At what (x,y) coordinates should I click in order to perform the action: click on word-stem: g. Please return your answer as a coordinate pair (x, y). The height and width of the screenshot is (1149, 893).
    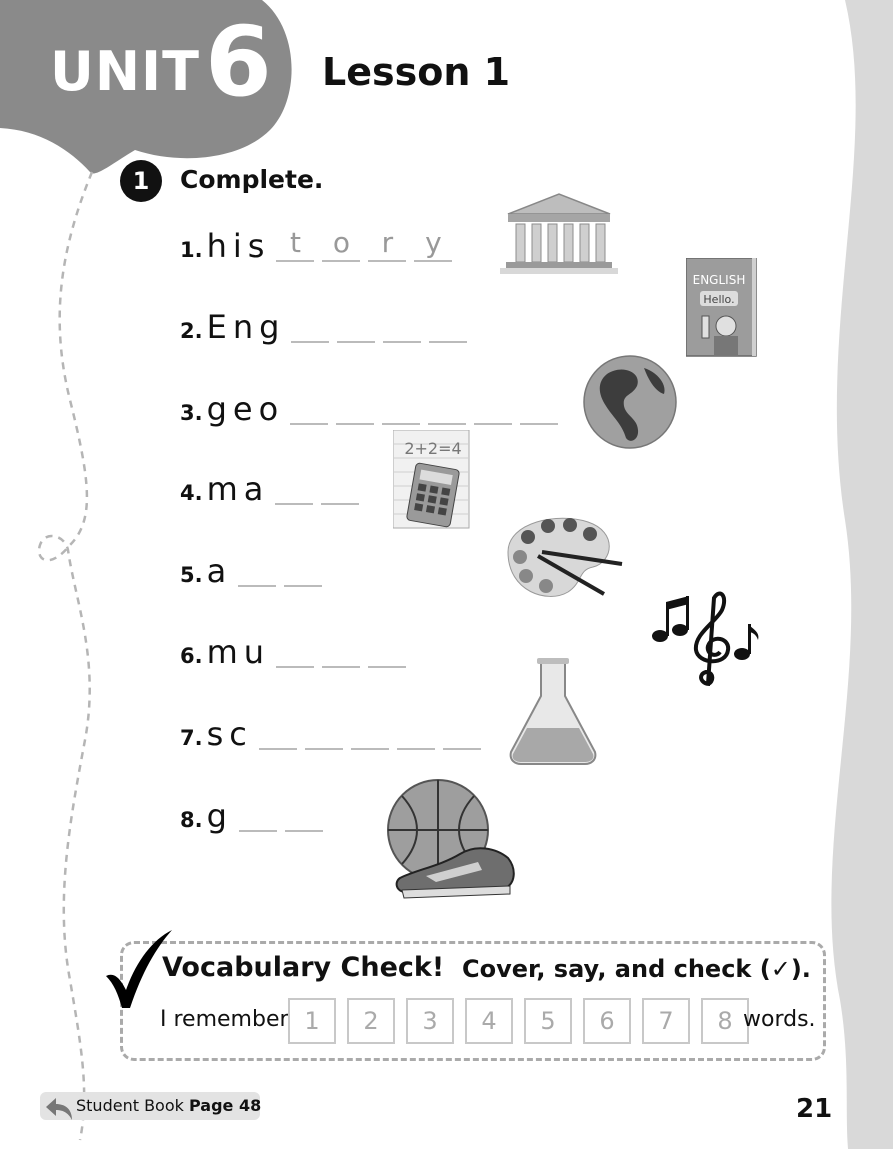
    Looking at the image, I should click on (219, 816).